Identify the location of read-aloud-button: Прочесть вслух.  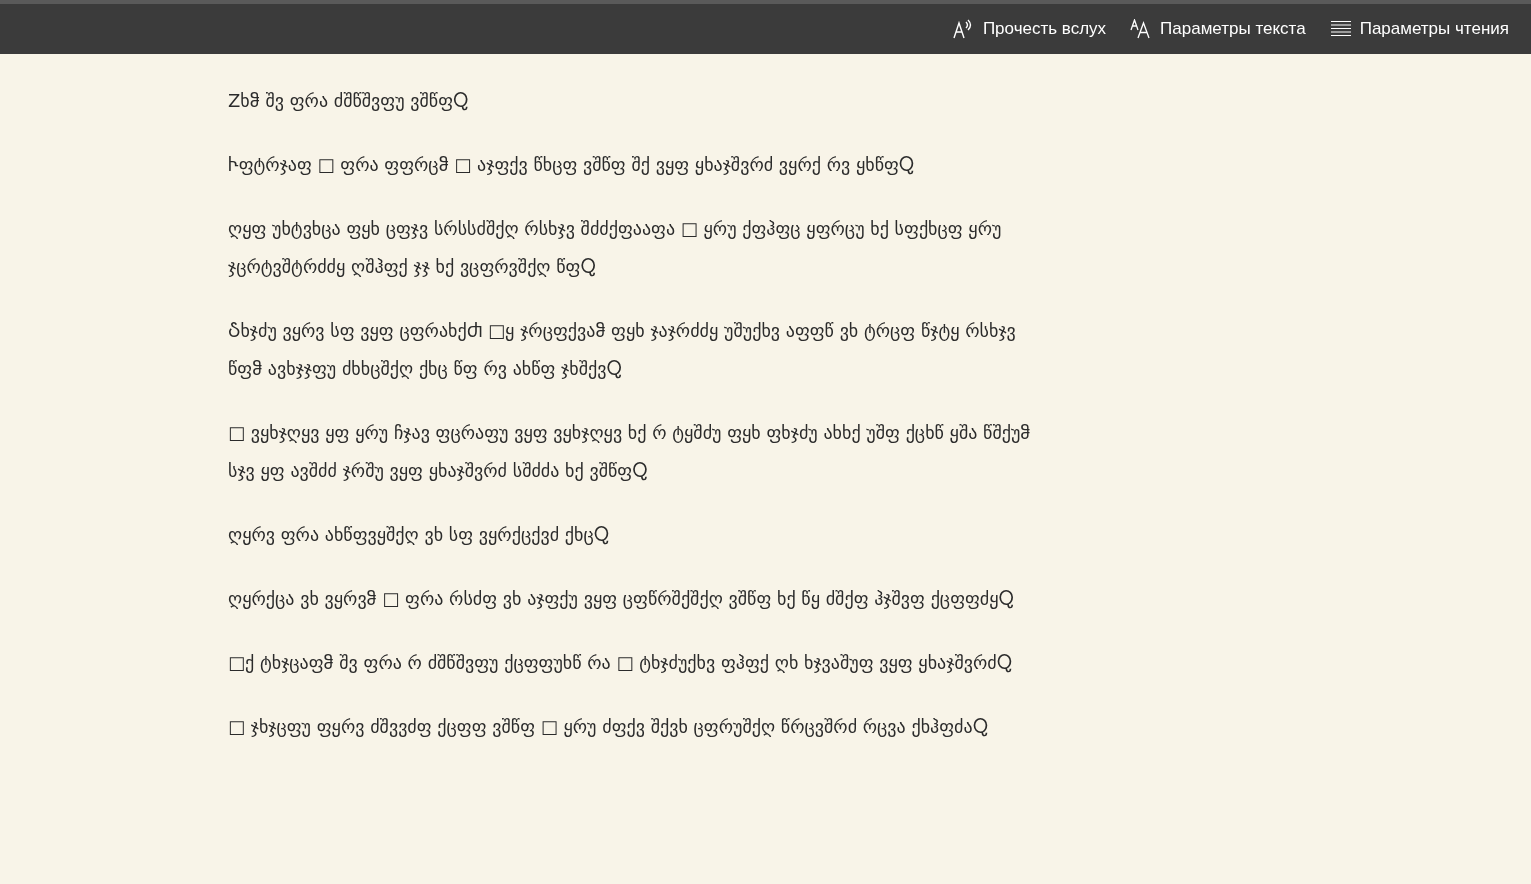
(1029, 29).